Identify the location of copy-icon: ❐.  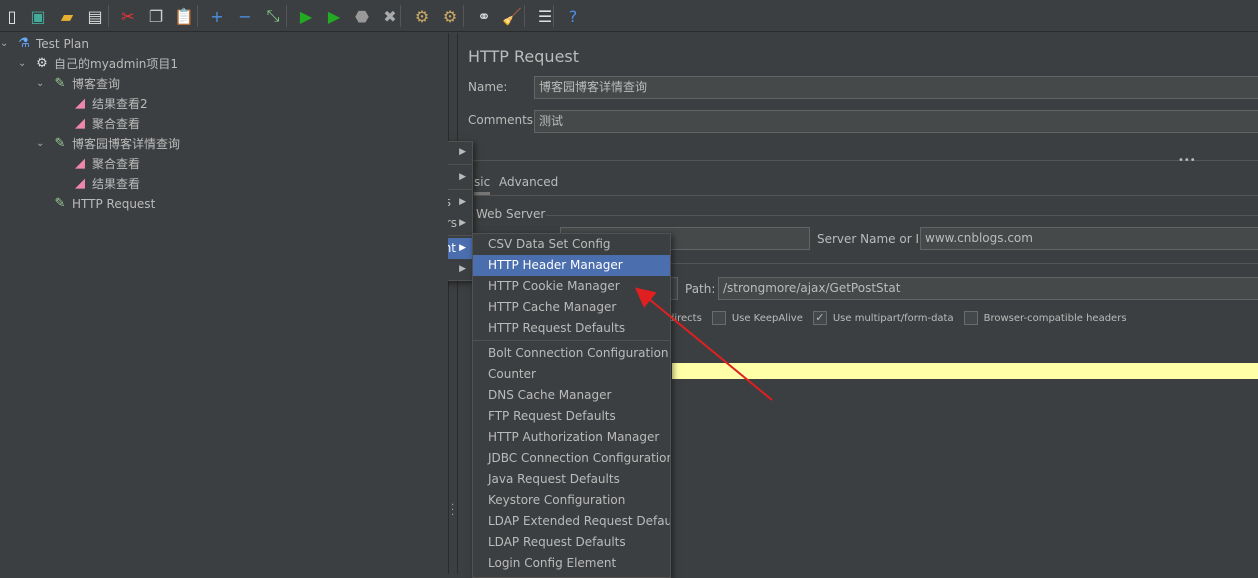
(156, 16).